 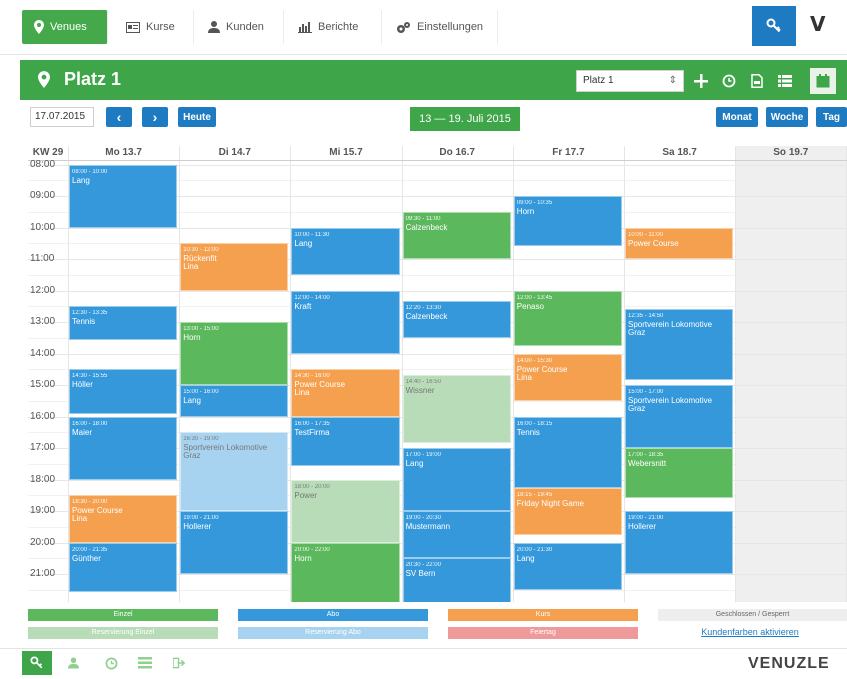 What do you see at coordinates (672, 80) in the screenshot?
I see `select-arrows-icon: ⇕` at bounding box center [672, 80].